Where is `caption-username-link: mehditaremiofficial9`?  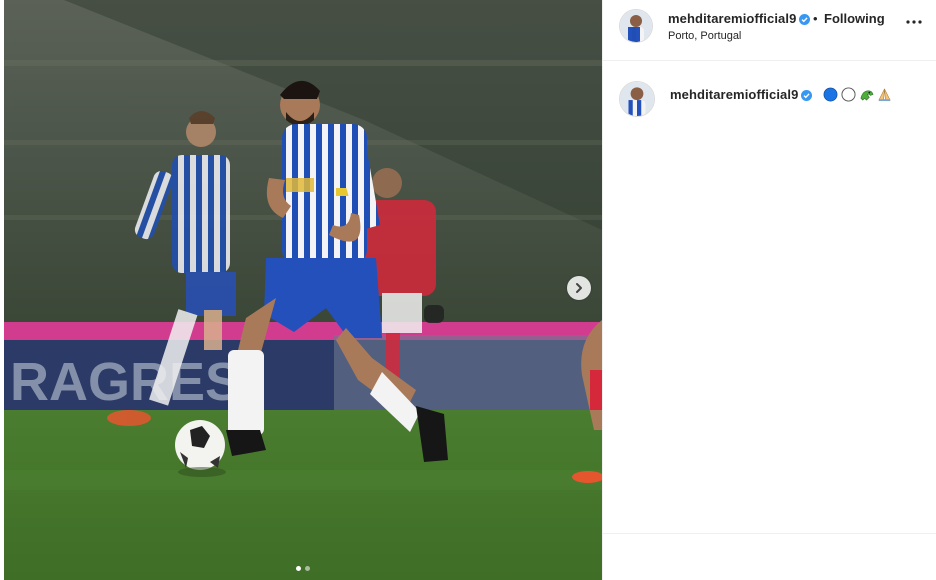
caption-username-link: mehditaremiofficial9 is located at coordinates (741, 94).